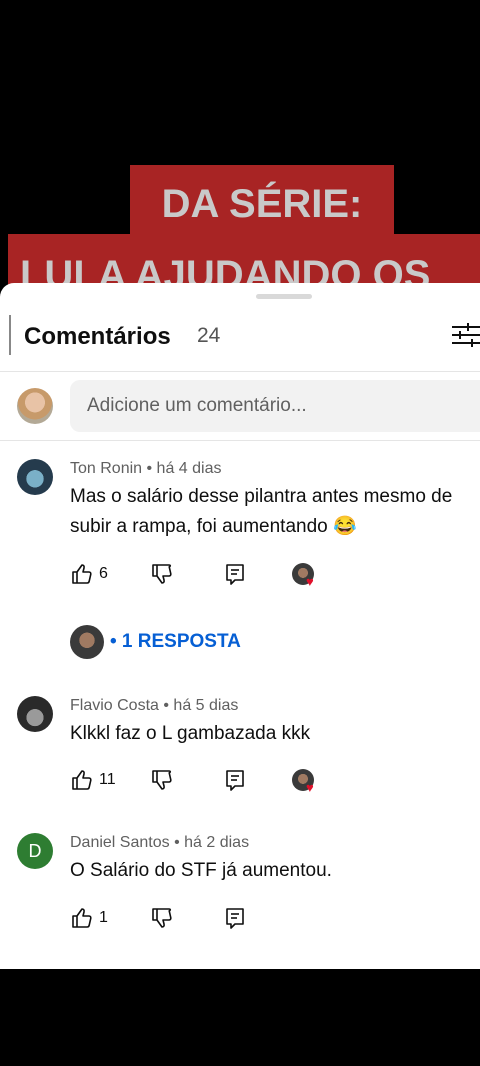  I want to click on comment-time: há 2 dias, so click(217, 842).